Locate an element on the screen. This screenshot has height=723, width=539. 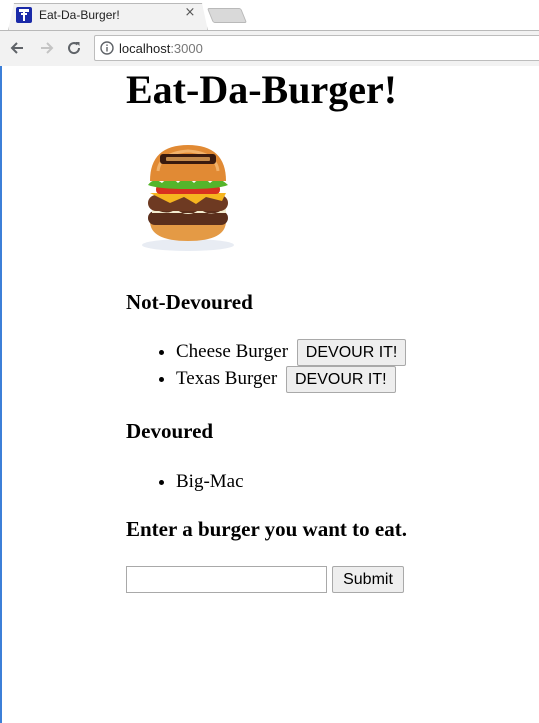
form-heading: Enter a burger you want to eat. is located at coordinates (266, 529).